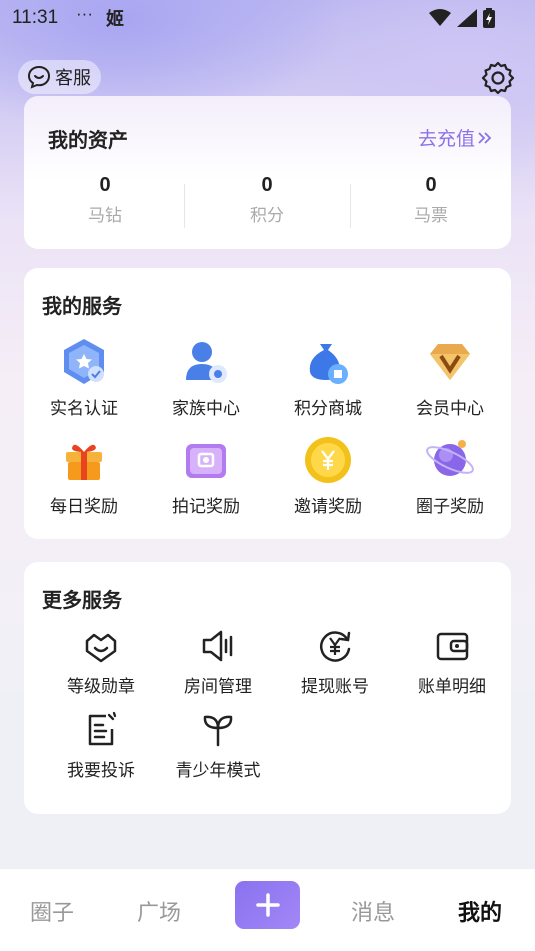 Image resolution: width=535 pixels, height=951 pixels. Describe the element at coordinates (440, 17) in the screenshot. I see `wifi-icon` at that location.